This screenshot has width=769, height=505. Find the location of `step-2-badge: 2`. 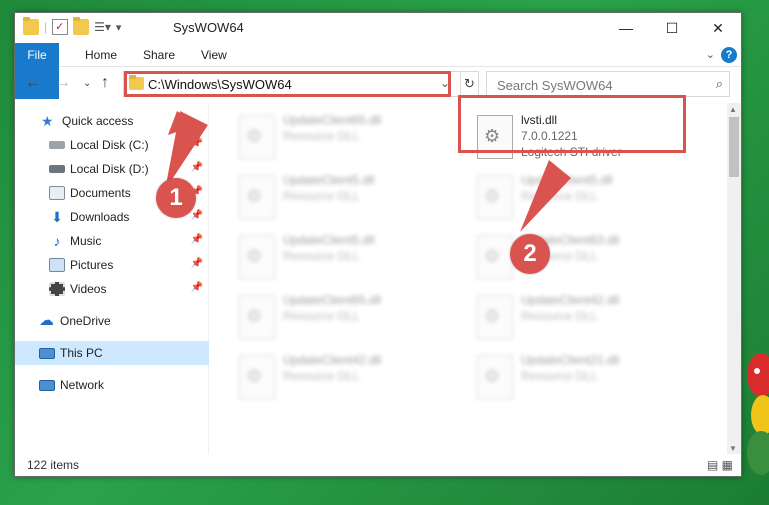

step-2-badge: 2 is located at coordinates (530, 254).